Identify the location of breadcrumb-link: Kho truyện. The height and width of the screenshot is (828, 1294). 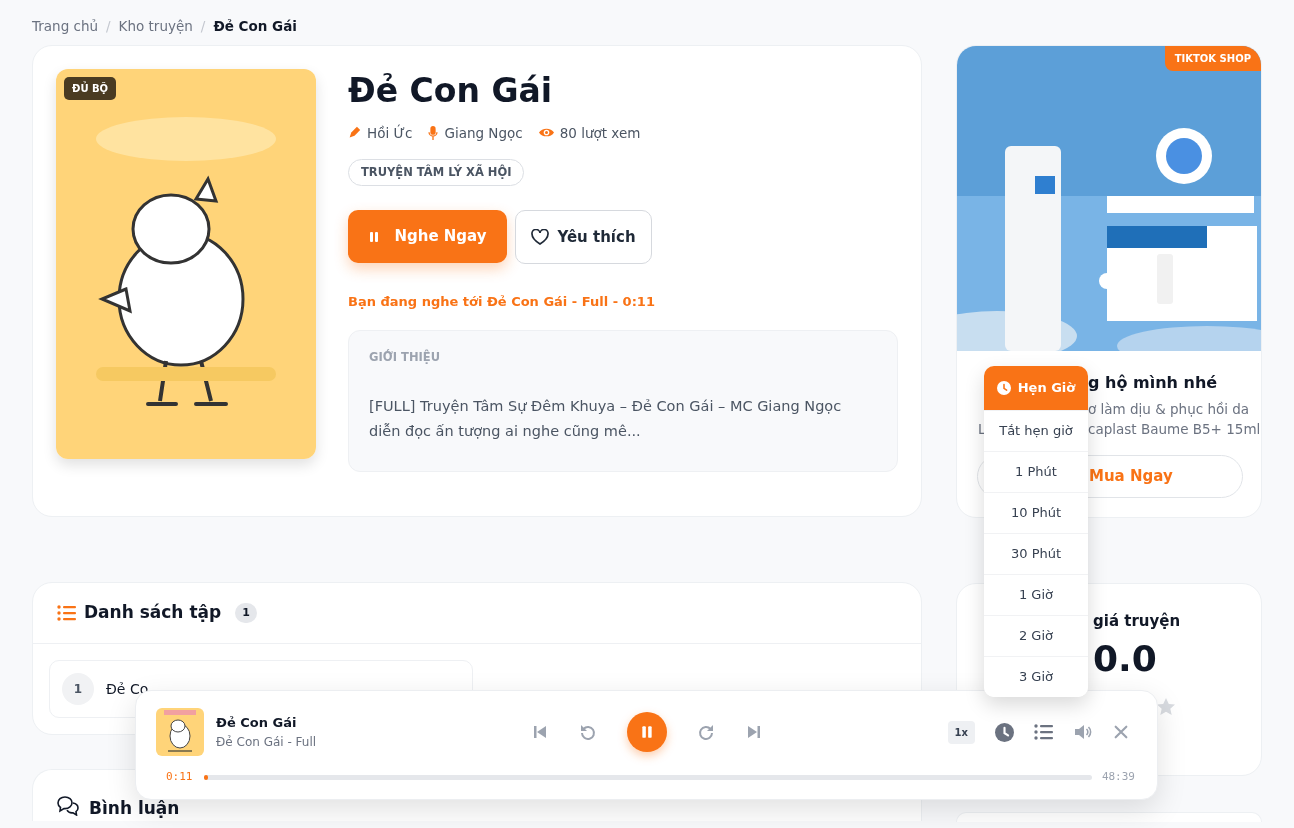
(155, 26).